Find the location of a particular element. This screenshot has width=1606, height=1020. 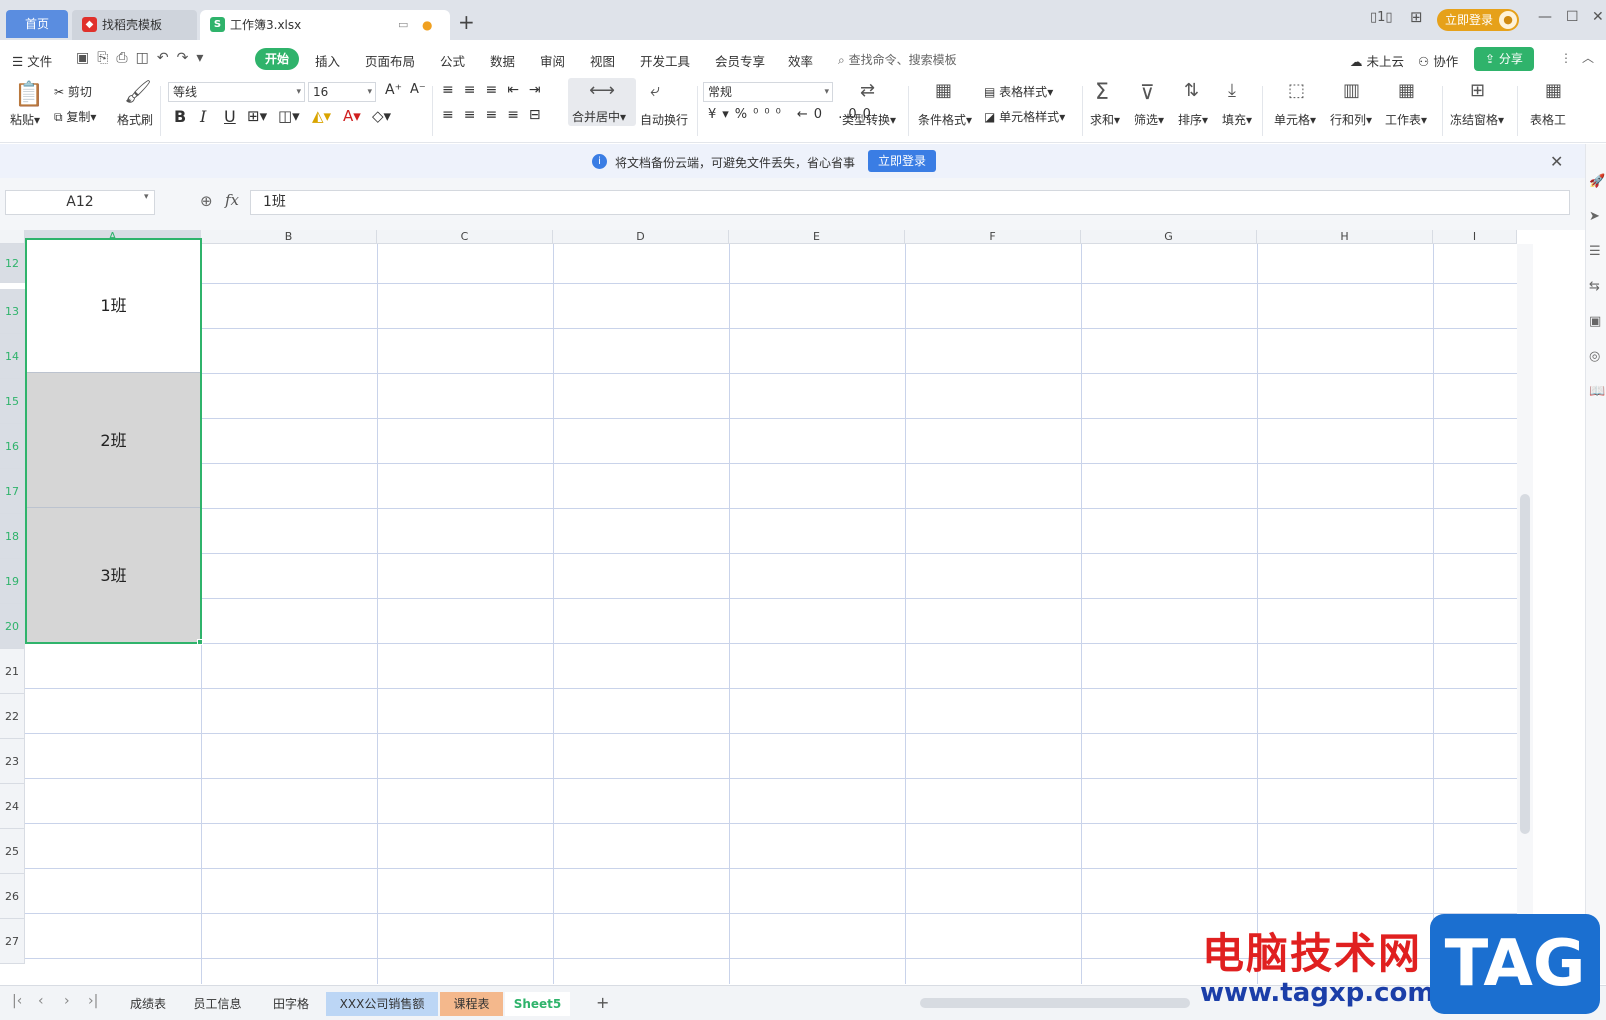

cond-format-button: 条件格式▾ is located at coordinates (945, 119).